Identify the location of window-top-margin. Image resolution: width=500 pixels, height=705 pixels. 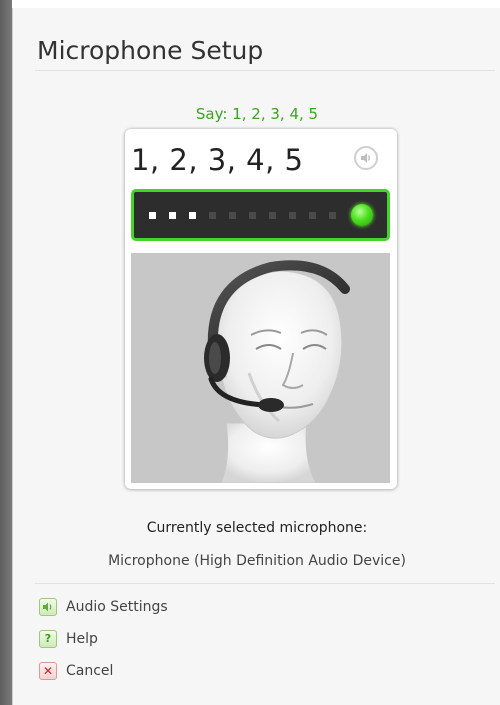
(256, 4).